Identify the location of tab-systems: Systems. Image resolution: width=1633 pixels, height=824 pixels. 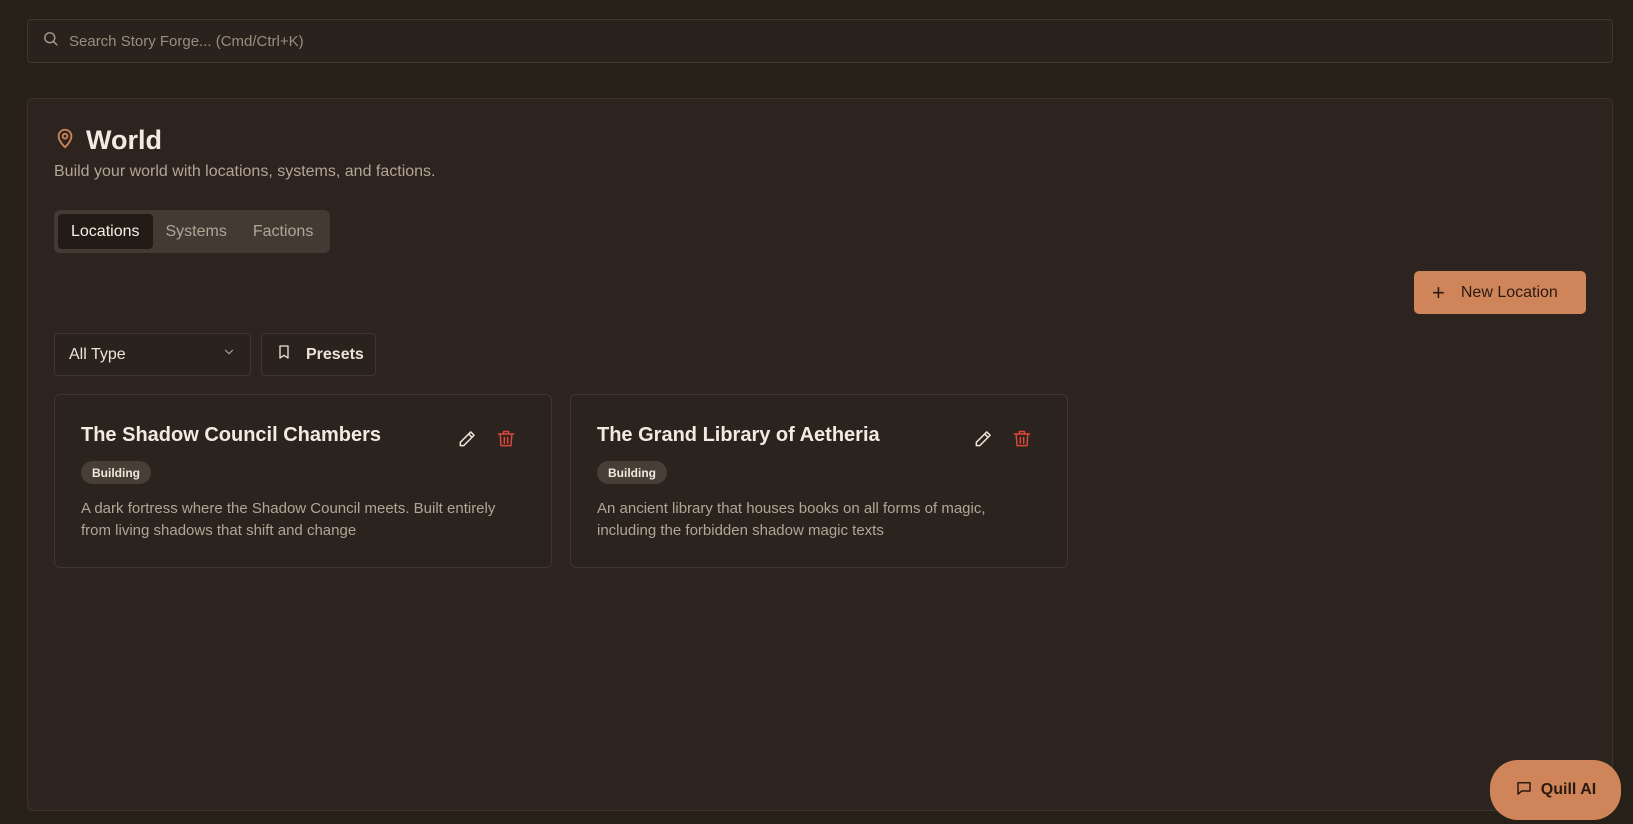
(196, 231).